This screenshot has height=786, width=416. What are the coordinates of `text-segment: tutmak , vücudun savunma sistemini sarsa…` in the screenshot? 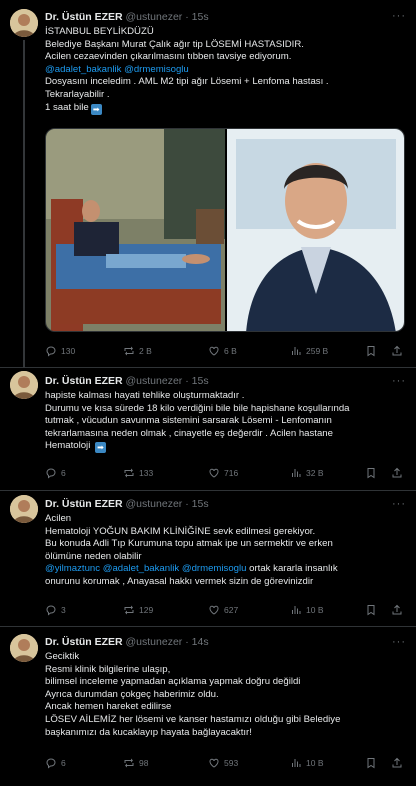 It's located at (188, 421).